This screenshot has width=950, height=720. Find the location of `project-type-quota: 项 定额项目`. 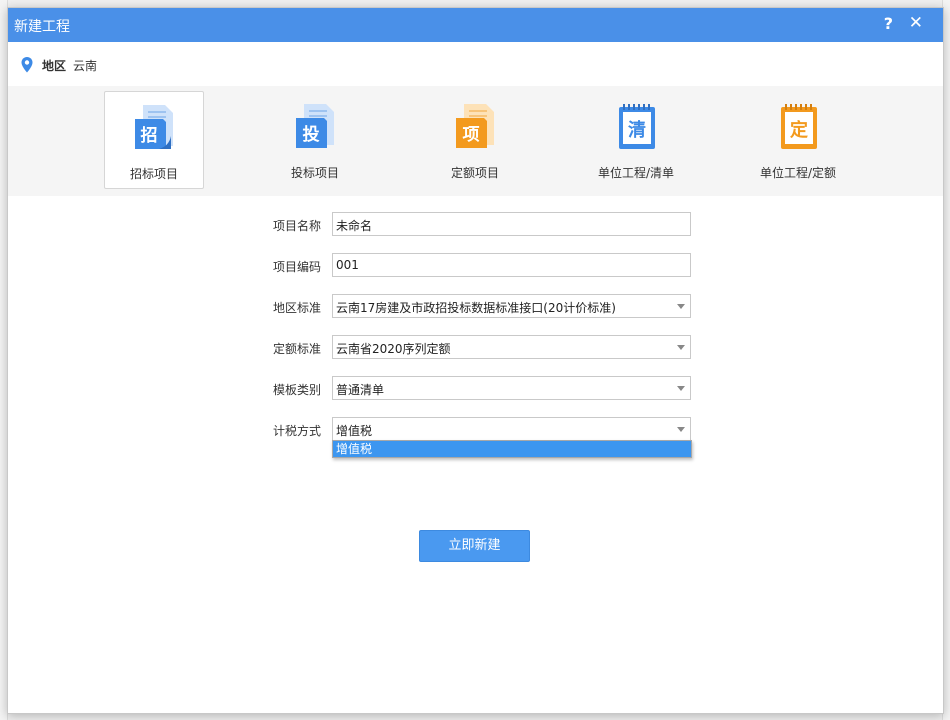

project-type-quota: 项 定额项目 is located at coordinates (475, 140).